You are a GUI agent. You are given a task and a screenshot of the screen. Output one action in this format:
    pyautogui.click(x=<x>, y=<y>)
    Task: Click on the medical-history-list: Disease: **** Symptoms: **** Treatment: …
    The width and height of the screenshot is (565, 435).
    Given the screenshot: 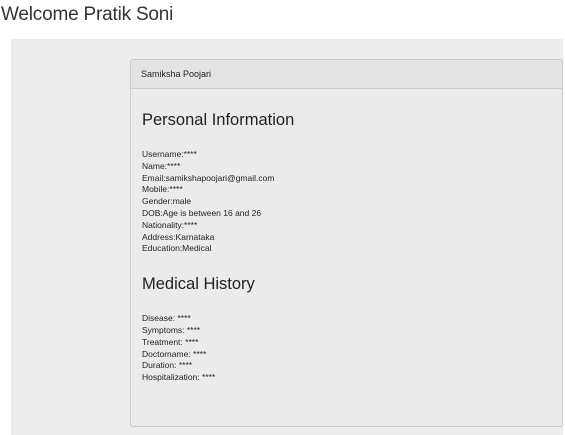 What is the action you would take?
    pyautogui.click(x=346, y=348)
    